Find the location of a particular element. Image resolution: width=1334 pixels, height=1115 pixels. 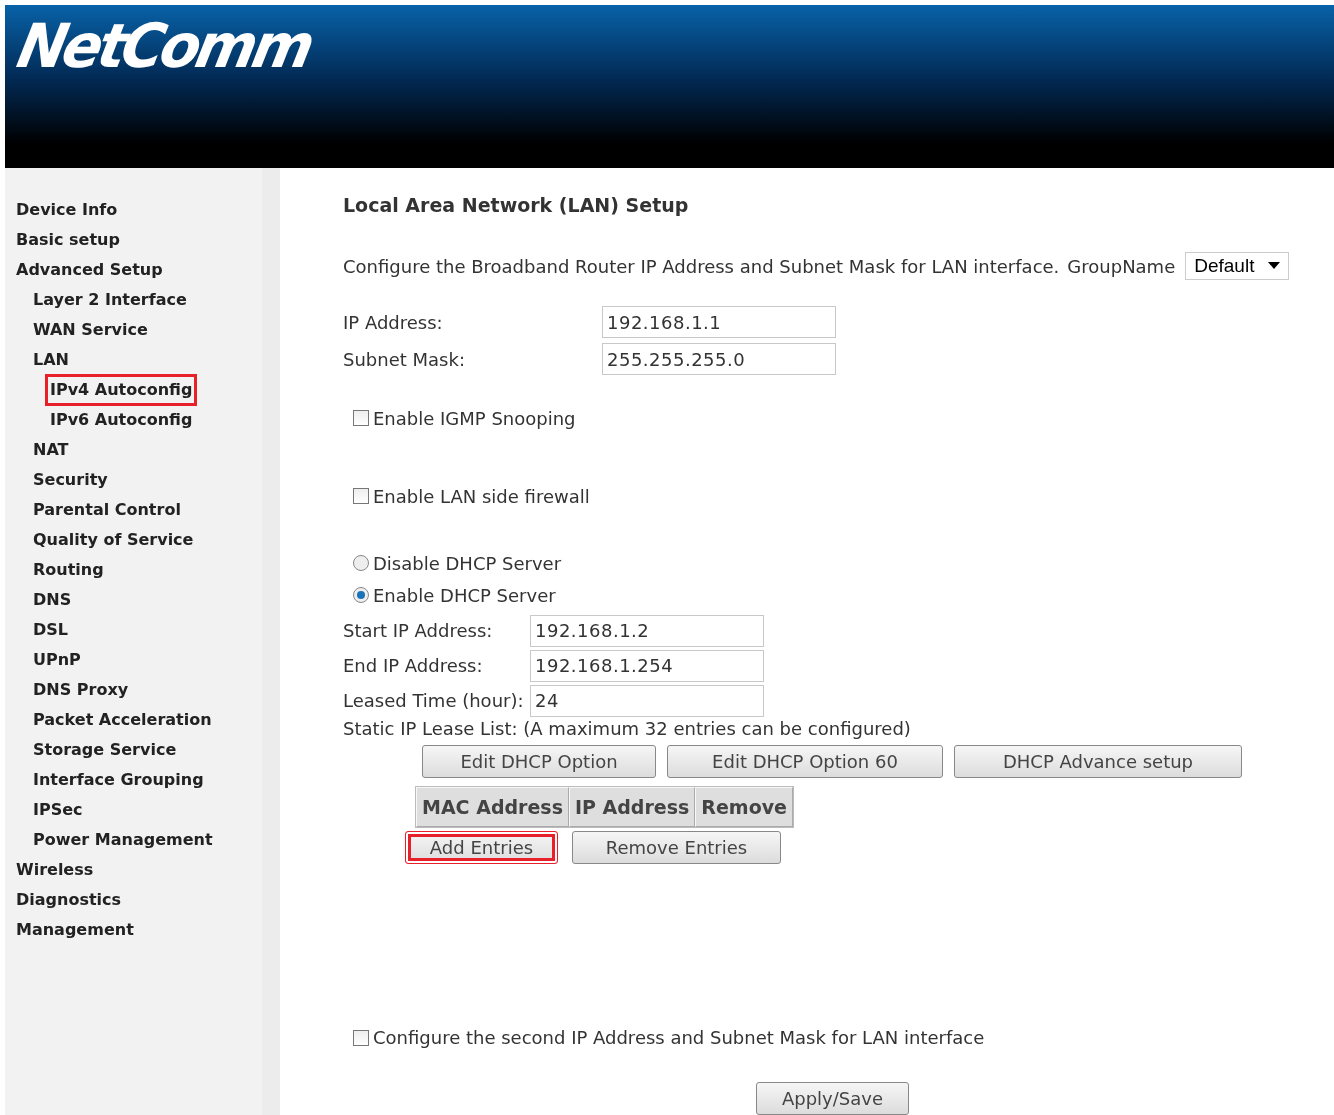

sidebar-link: Diagnostics is located at coordinates (69, 900).